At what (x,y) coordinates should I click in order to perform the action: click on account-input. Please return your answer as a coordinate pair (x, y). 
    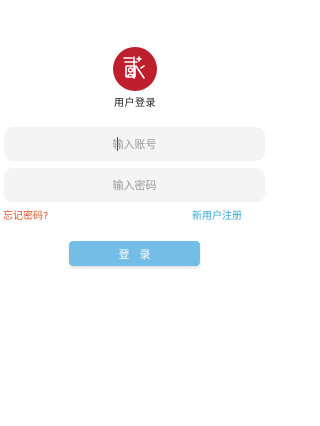
    Looking at the image, I should click on (134, 144).